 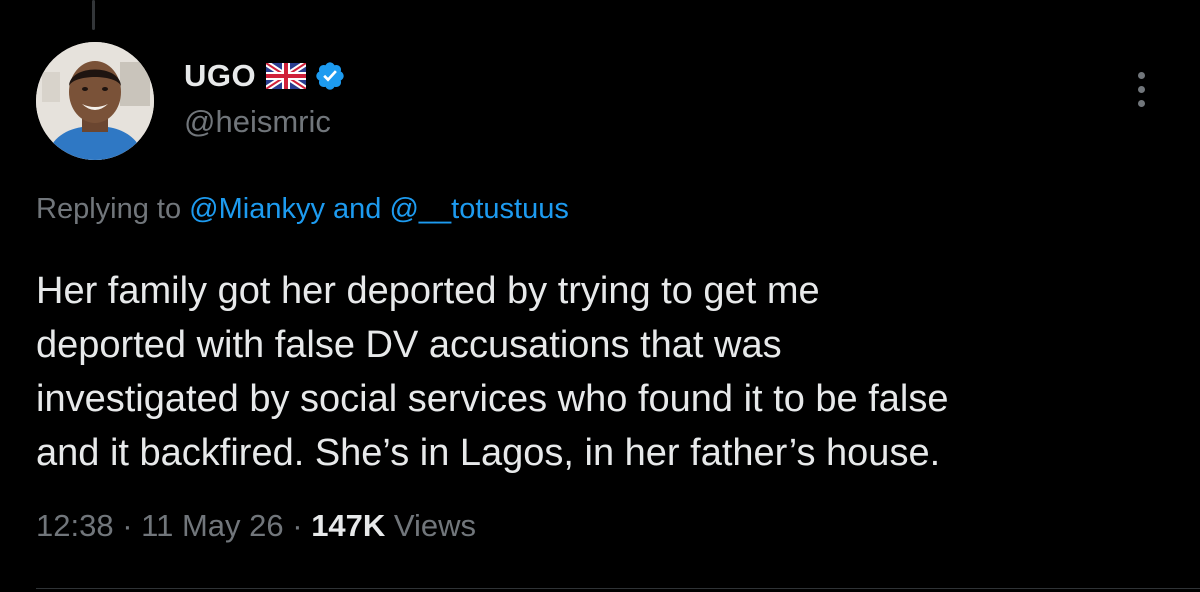 I want to click on verified-badge-icon, so click(x=330, y=76).